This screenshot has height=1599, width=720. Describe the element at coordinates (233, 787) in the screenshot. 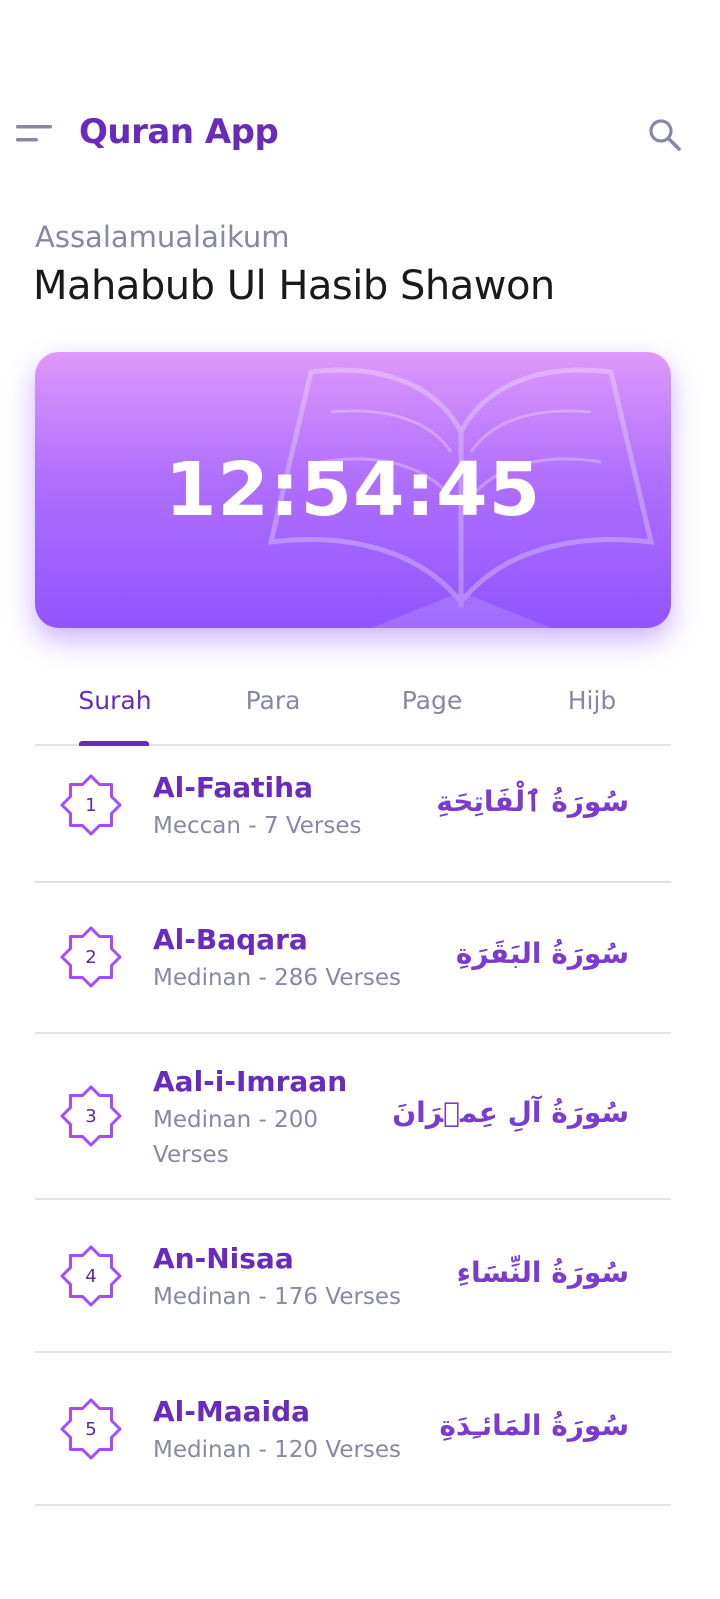

I see `surah-name: Al-Faatiha` at that location.